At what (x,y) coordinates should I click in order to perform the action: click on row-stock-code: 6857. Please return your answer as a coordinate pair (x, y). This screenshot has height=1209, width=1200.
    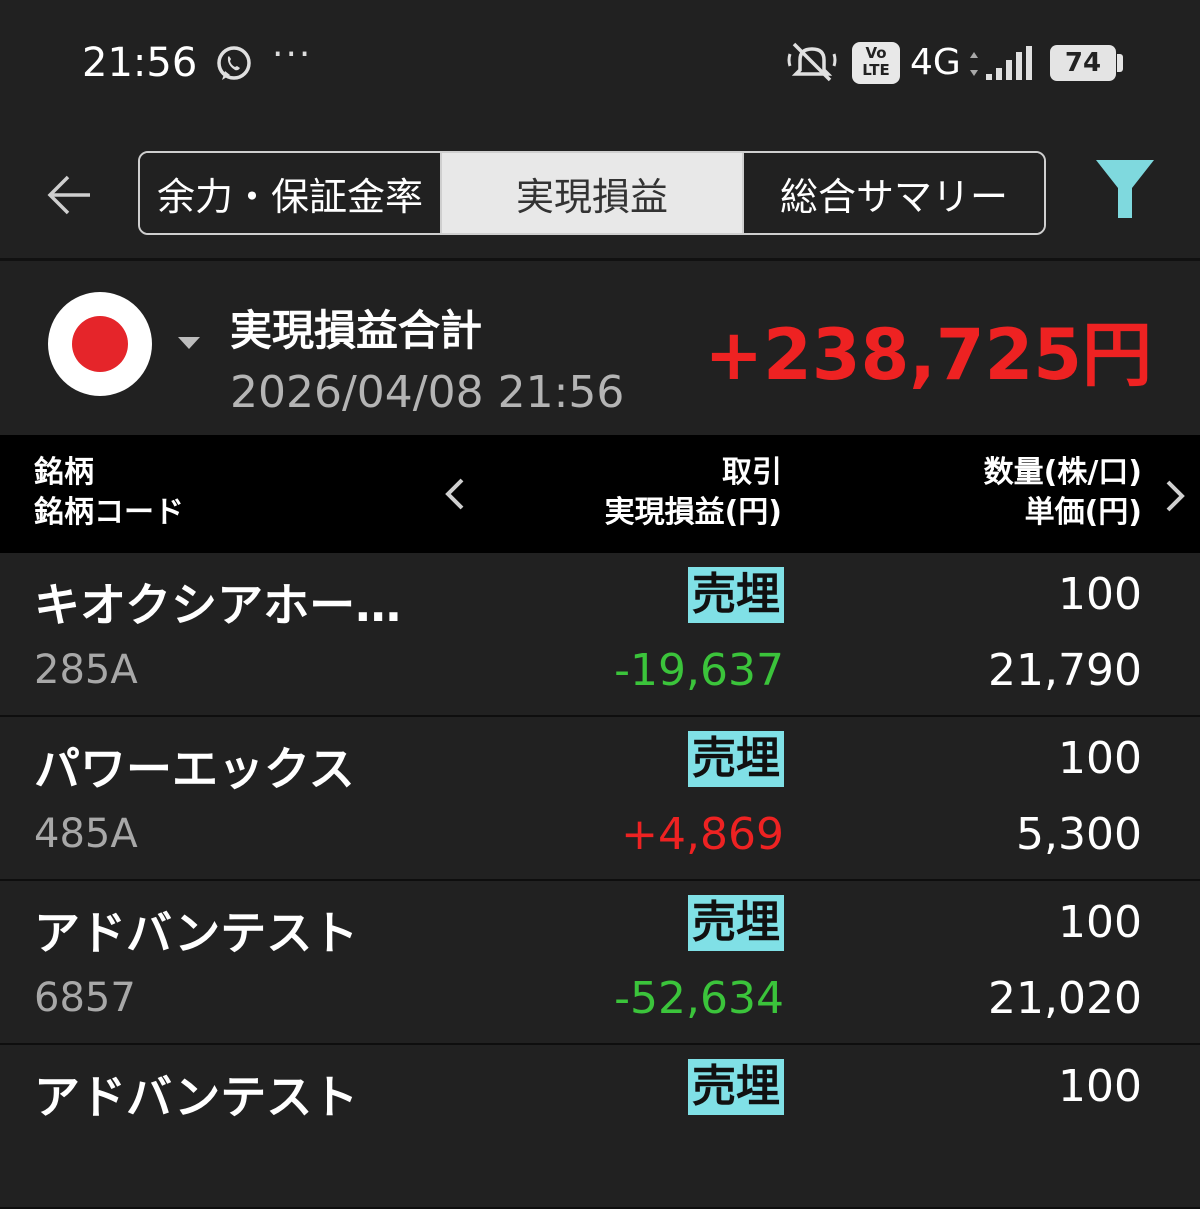
    Looking at the image, I should click on (85, 998).